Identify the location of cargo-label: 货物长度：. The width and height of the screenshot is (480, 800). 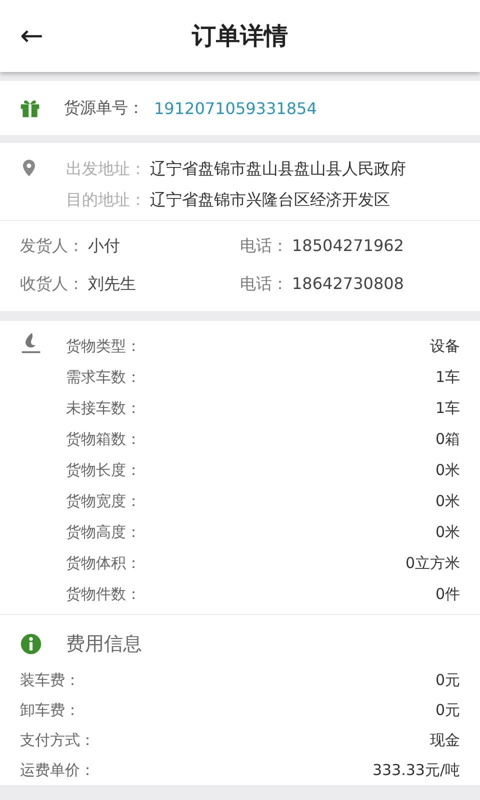
(103, 470).